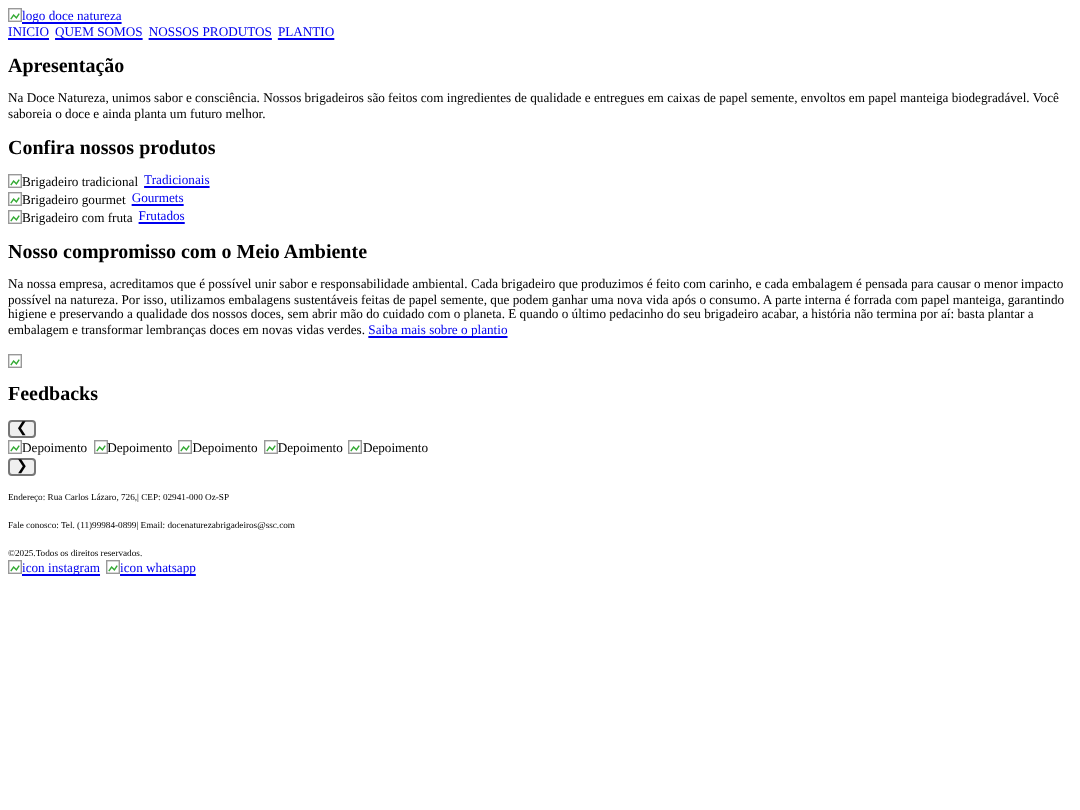 This screenshot has width=1080, height=810. Describe the element at coordinates (113, 149) in the screenshot. I see `section-heading: Confira nossos produtos` at that location.